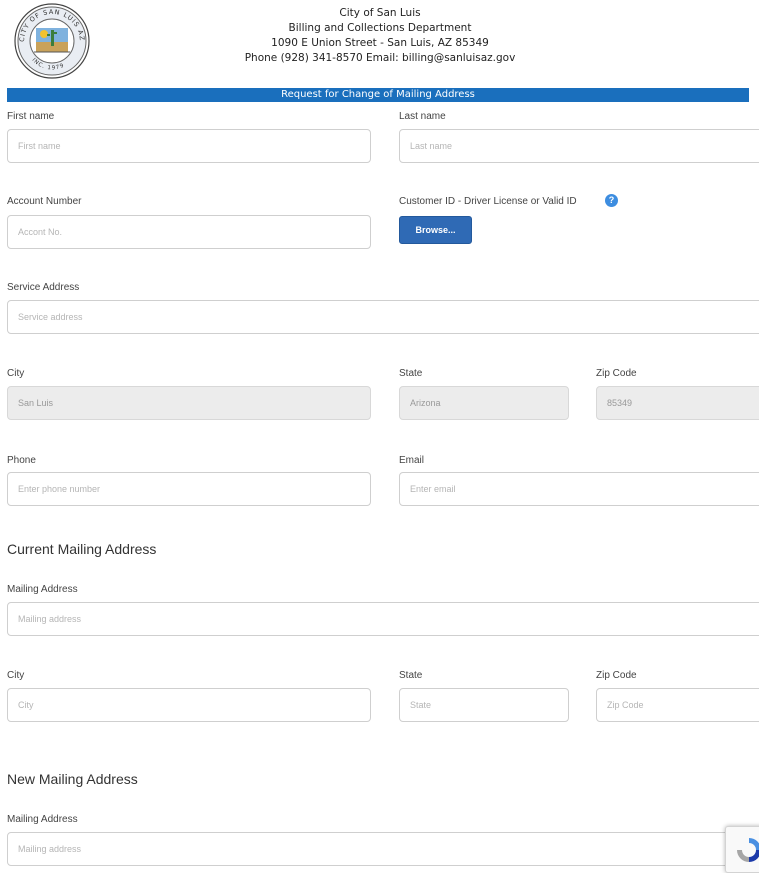 The height and width of the screenshot is (873, 759). Describe the element at coordinates (380, 43) in the screenshot. I see `street-address: 1090 E Union Street - San Luis, AZ 85349` at that location.